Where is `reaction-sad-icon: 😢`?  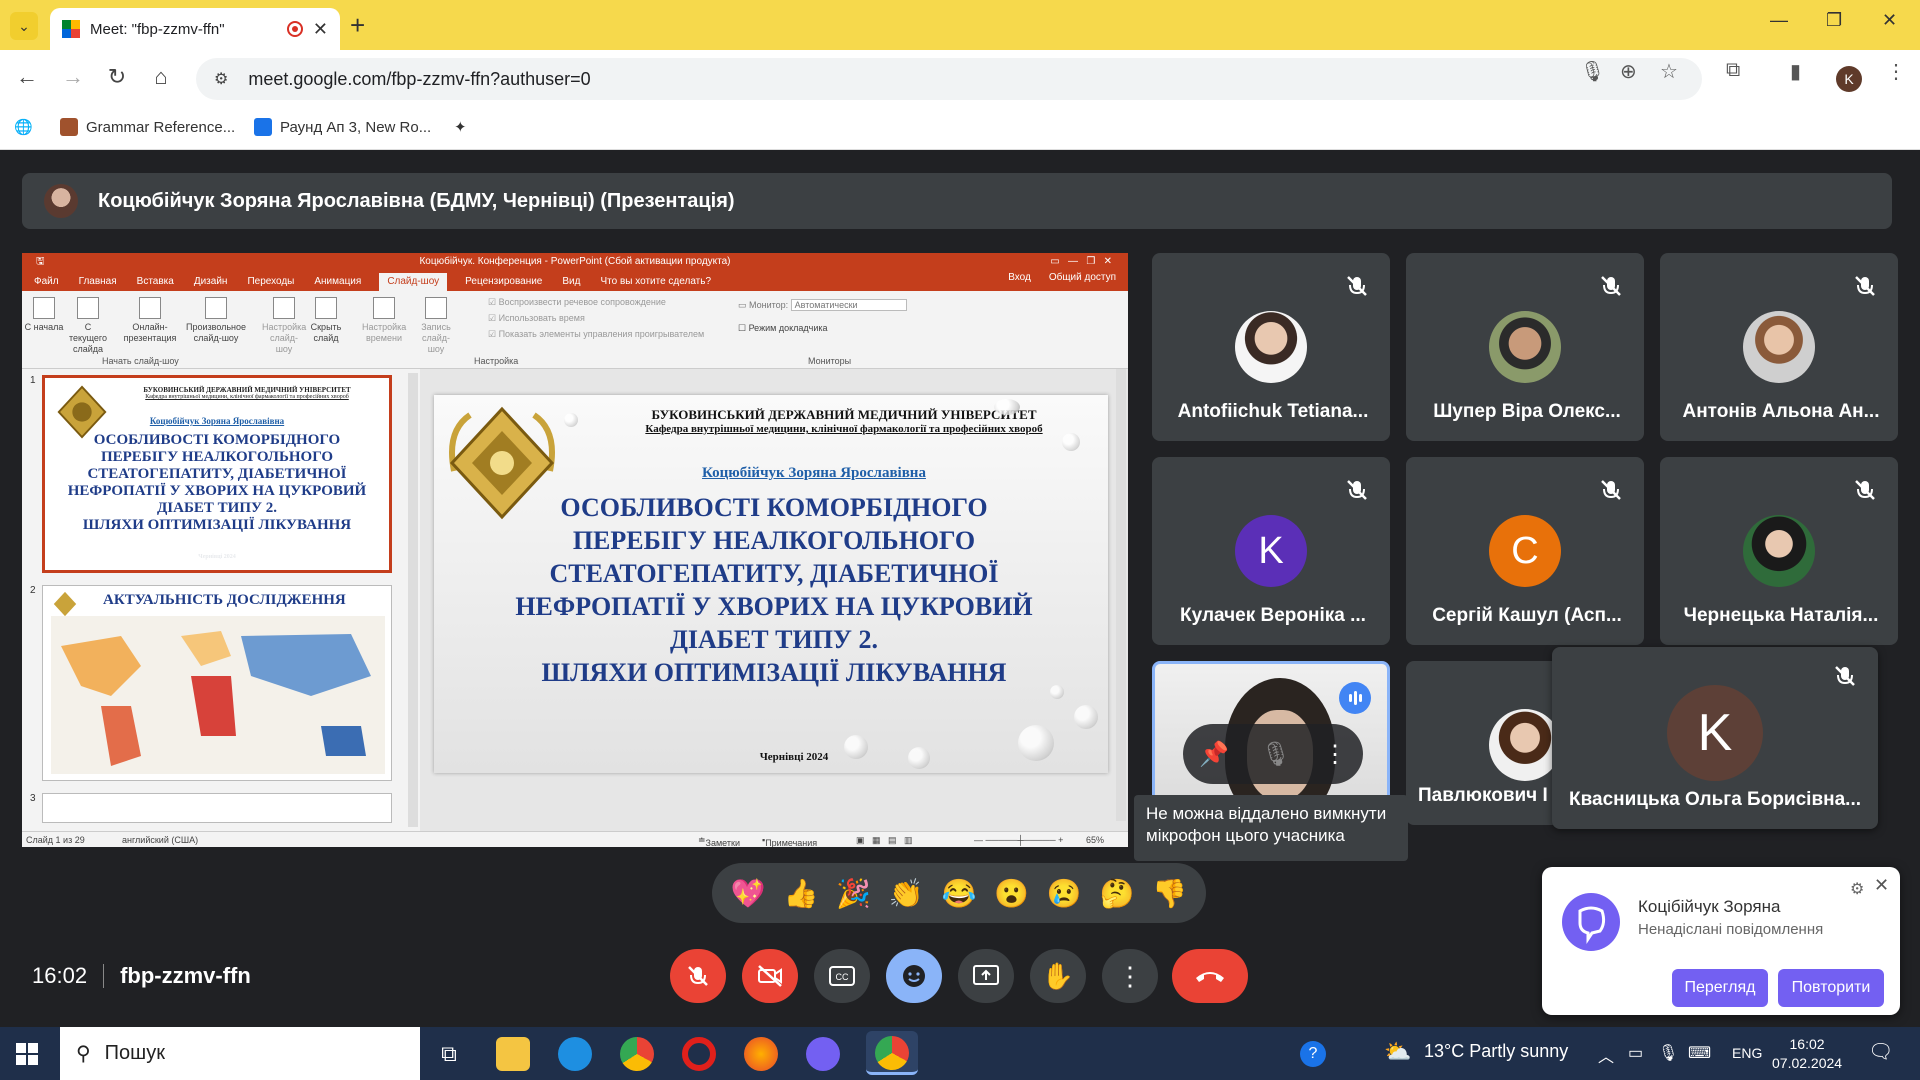
reaction-sad-icon: 😢 is located at coordinates (1064, 893).